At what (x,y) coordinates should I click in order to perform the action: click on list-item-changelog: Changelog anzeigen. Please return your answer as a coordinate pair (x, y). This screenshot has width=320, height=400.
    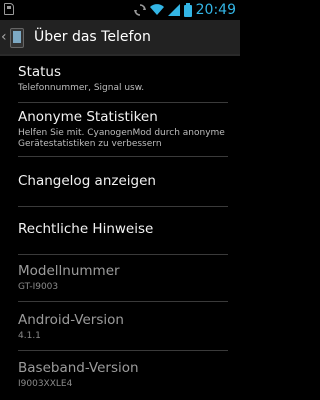
    Looking at the image, I should click on (123, 181).